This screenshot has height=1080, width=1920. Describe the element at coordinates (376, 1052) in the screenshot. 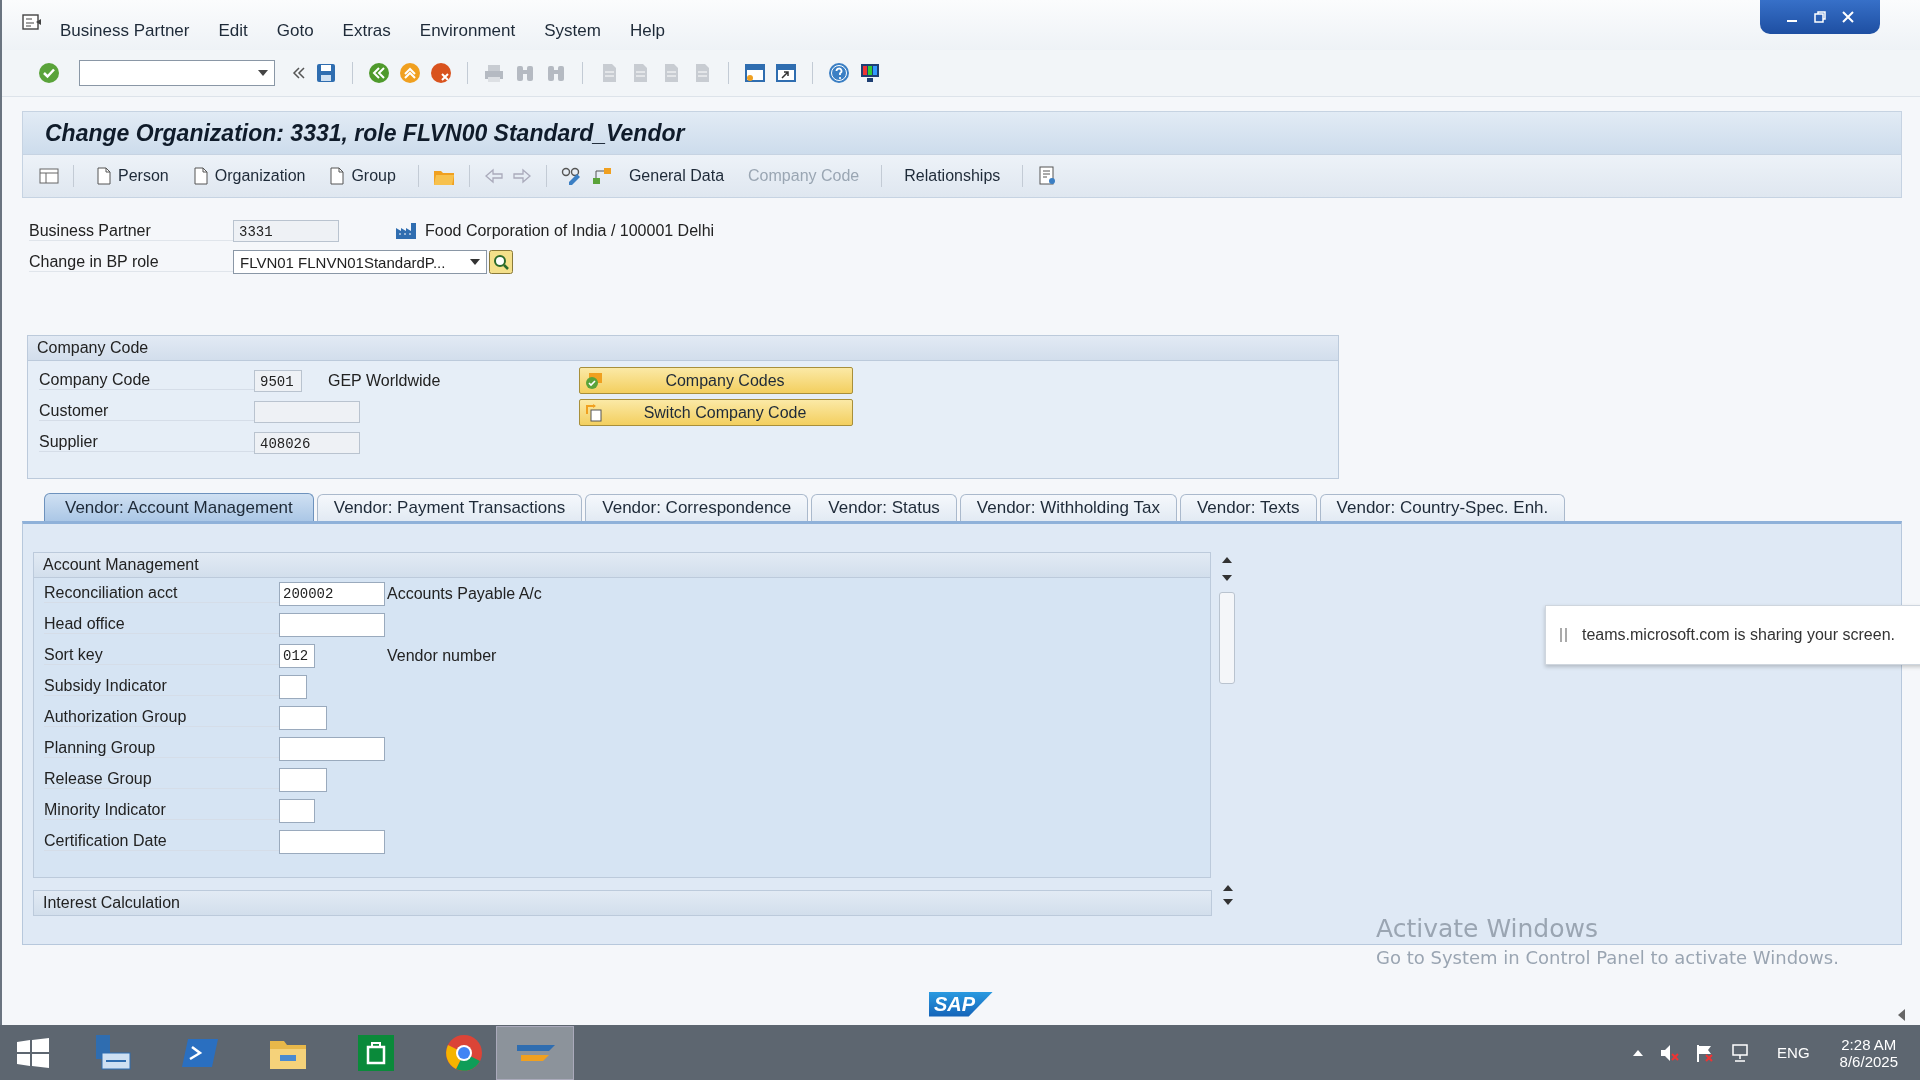

I see `store-icon` at that location.